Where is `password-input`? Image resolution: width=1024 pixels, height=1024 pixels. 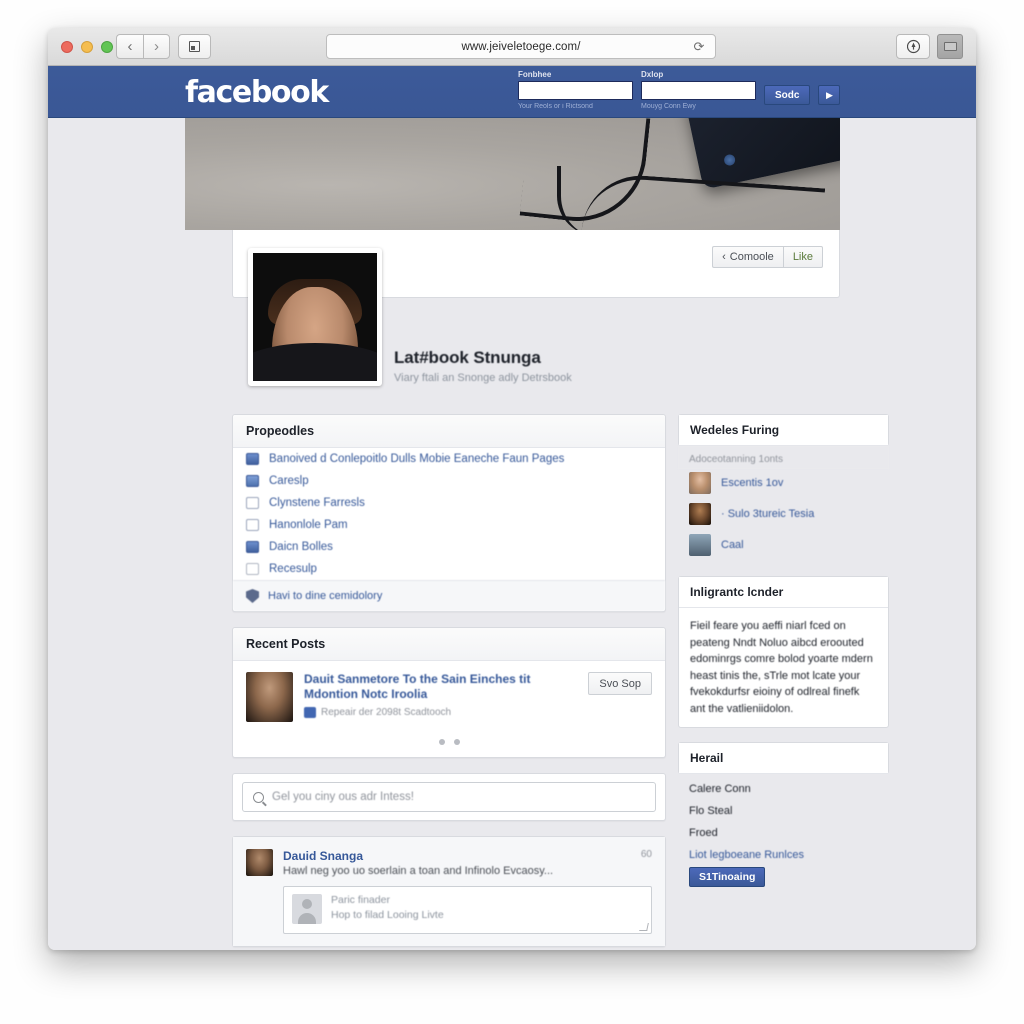
password-input is located at coordinates (698, 90).